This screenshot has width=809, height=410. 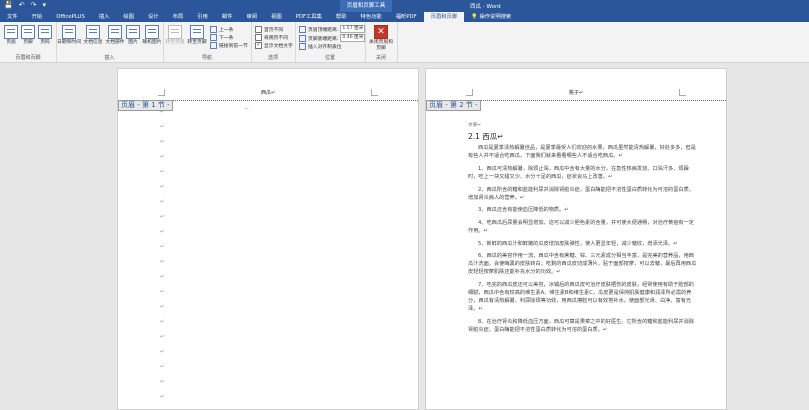 What do you see at coordinates (258, 37) in the screenshot?
I see `diff-odd-even-check-box` at bounding box center [258, 37].